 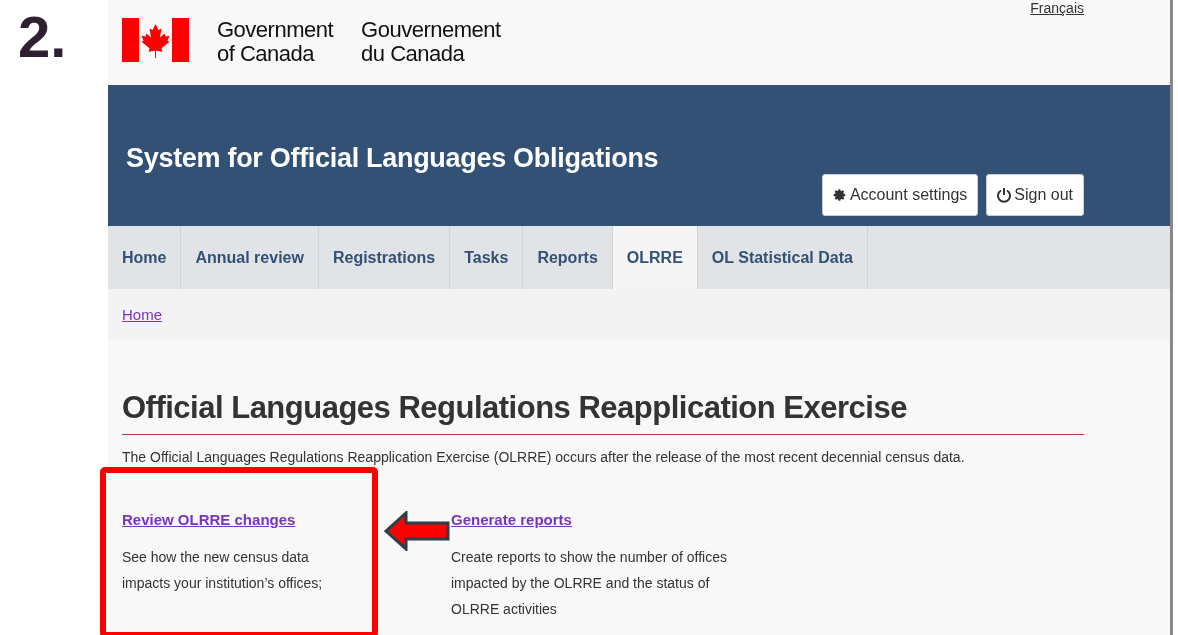 What do you see at coordinates (417, 531) in the screenshot?
I see `arrow-drawing` at bounding box center [417, 531].